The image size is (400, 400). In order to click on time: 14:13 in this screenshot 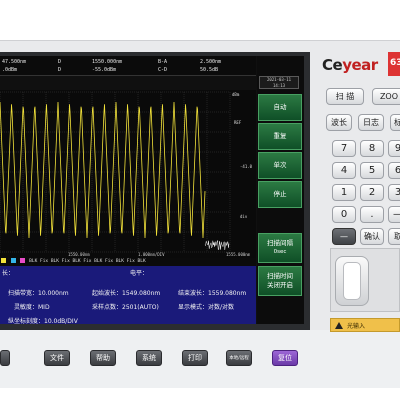, I will do `click(279, 85)`.